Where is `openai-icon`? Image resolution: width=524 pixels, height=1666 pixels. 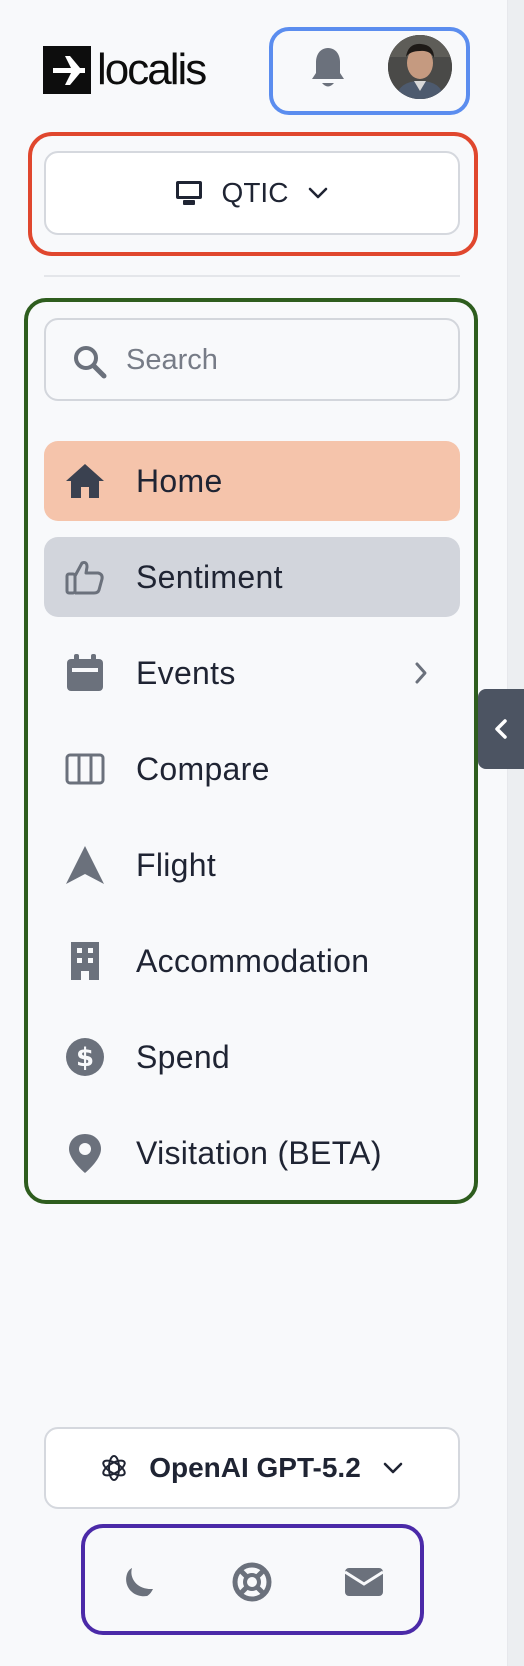 openai-icon is located at coordinates (114, 1468).